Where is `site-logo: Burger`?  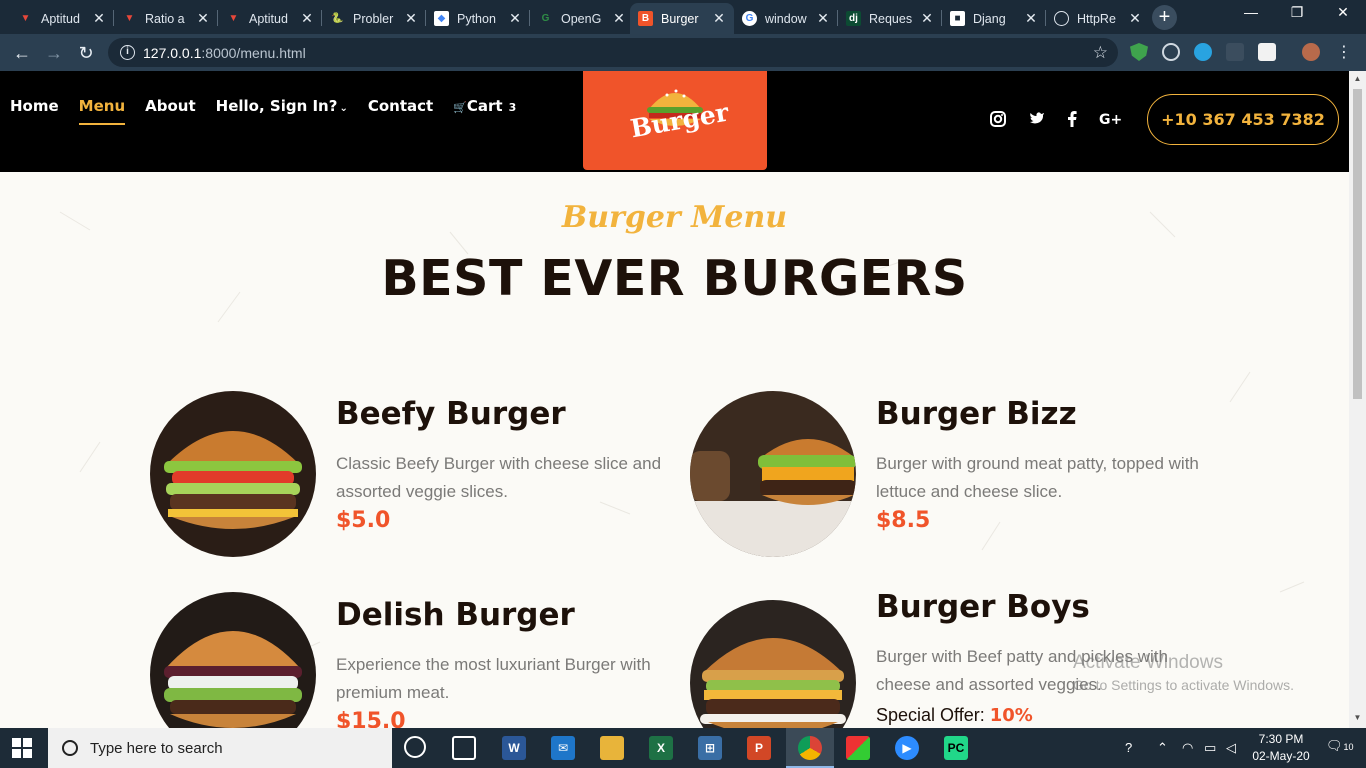 site-logo: Burger is located at coordinates (675, 120).